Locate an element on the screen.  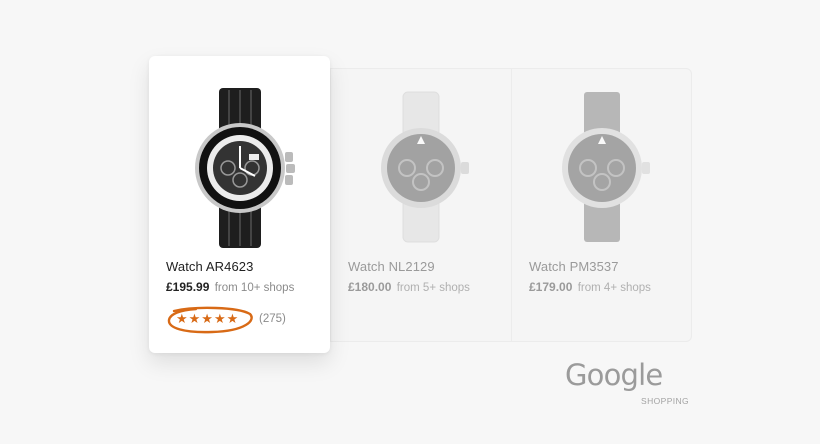
product-rating: ★★★★★ (275) is located at coordinates (236, 320).